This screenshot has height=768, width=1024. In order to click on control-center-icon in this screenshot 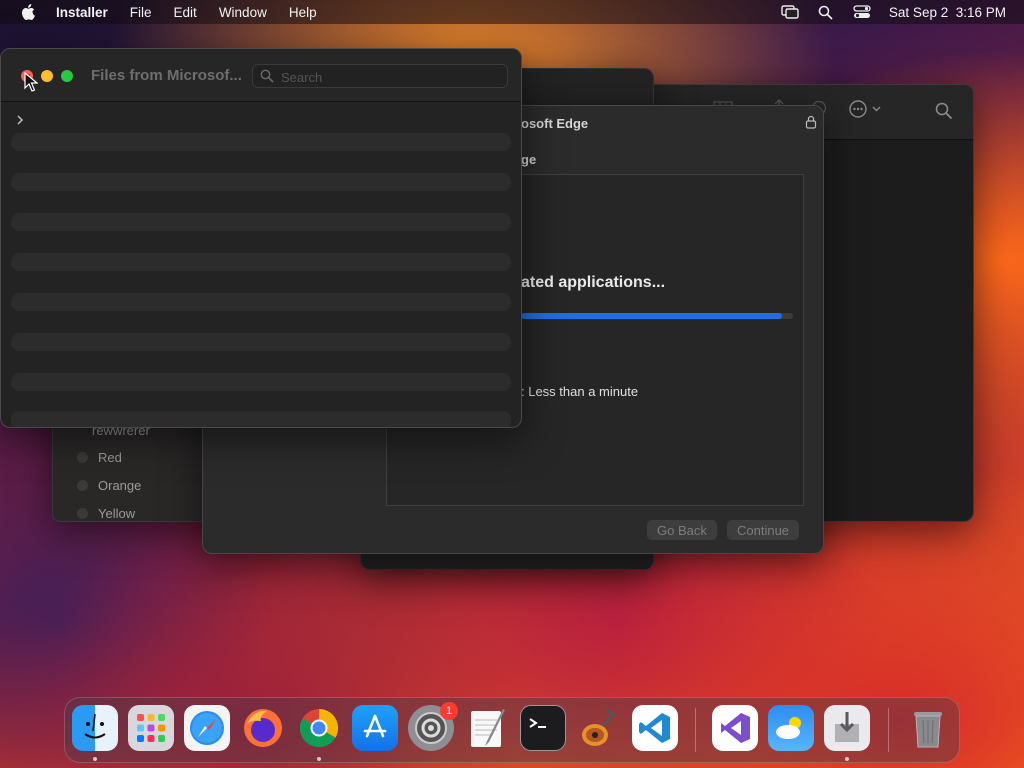, I will do `click(862, 12)`.